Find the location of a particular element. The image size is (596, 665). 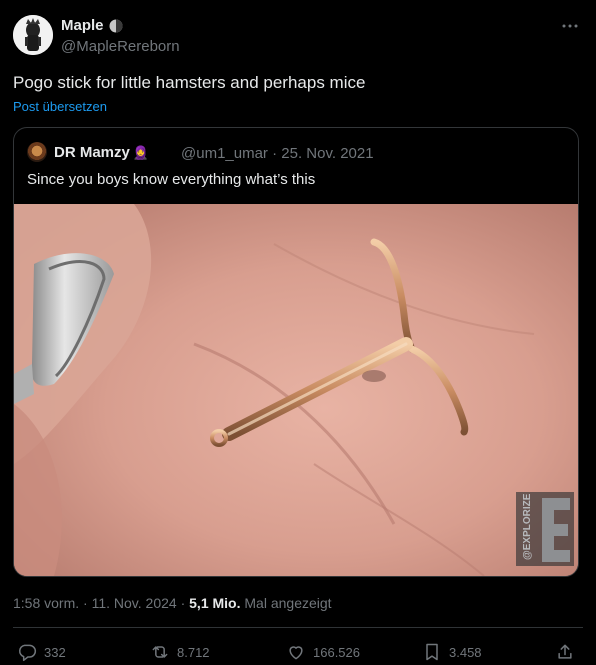

repost-icon is located at coordinates (160, 652).